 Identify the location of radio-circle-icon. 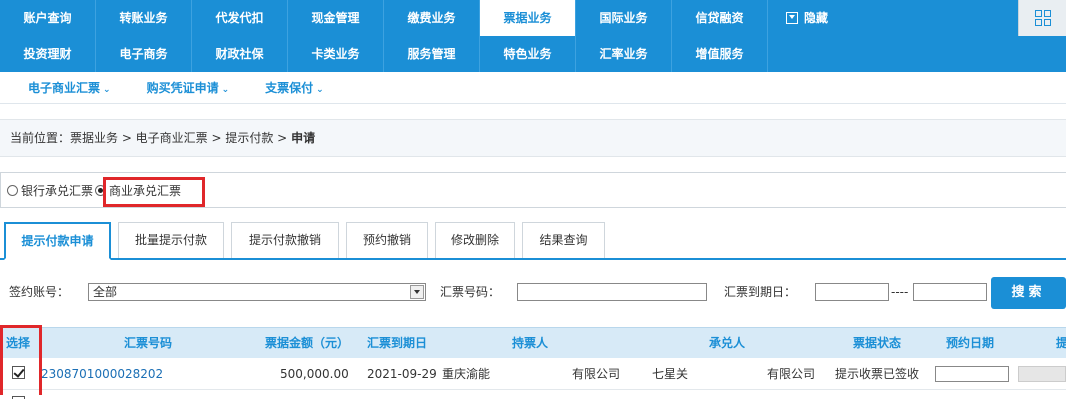
(12, 190).